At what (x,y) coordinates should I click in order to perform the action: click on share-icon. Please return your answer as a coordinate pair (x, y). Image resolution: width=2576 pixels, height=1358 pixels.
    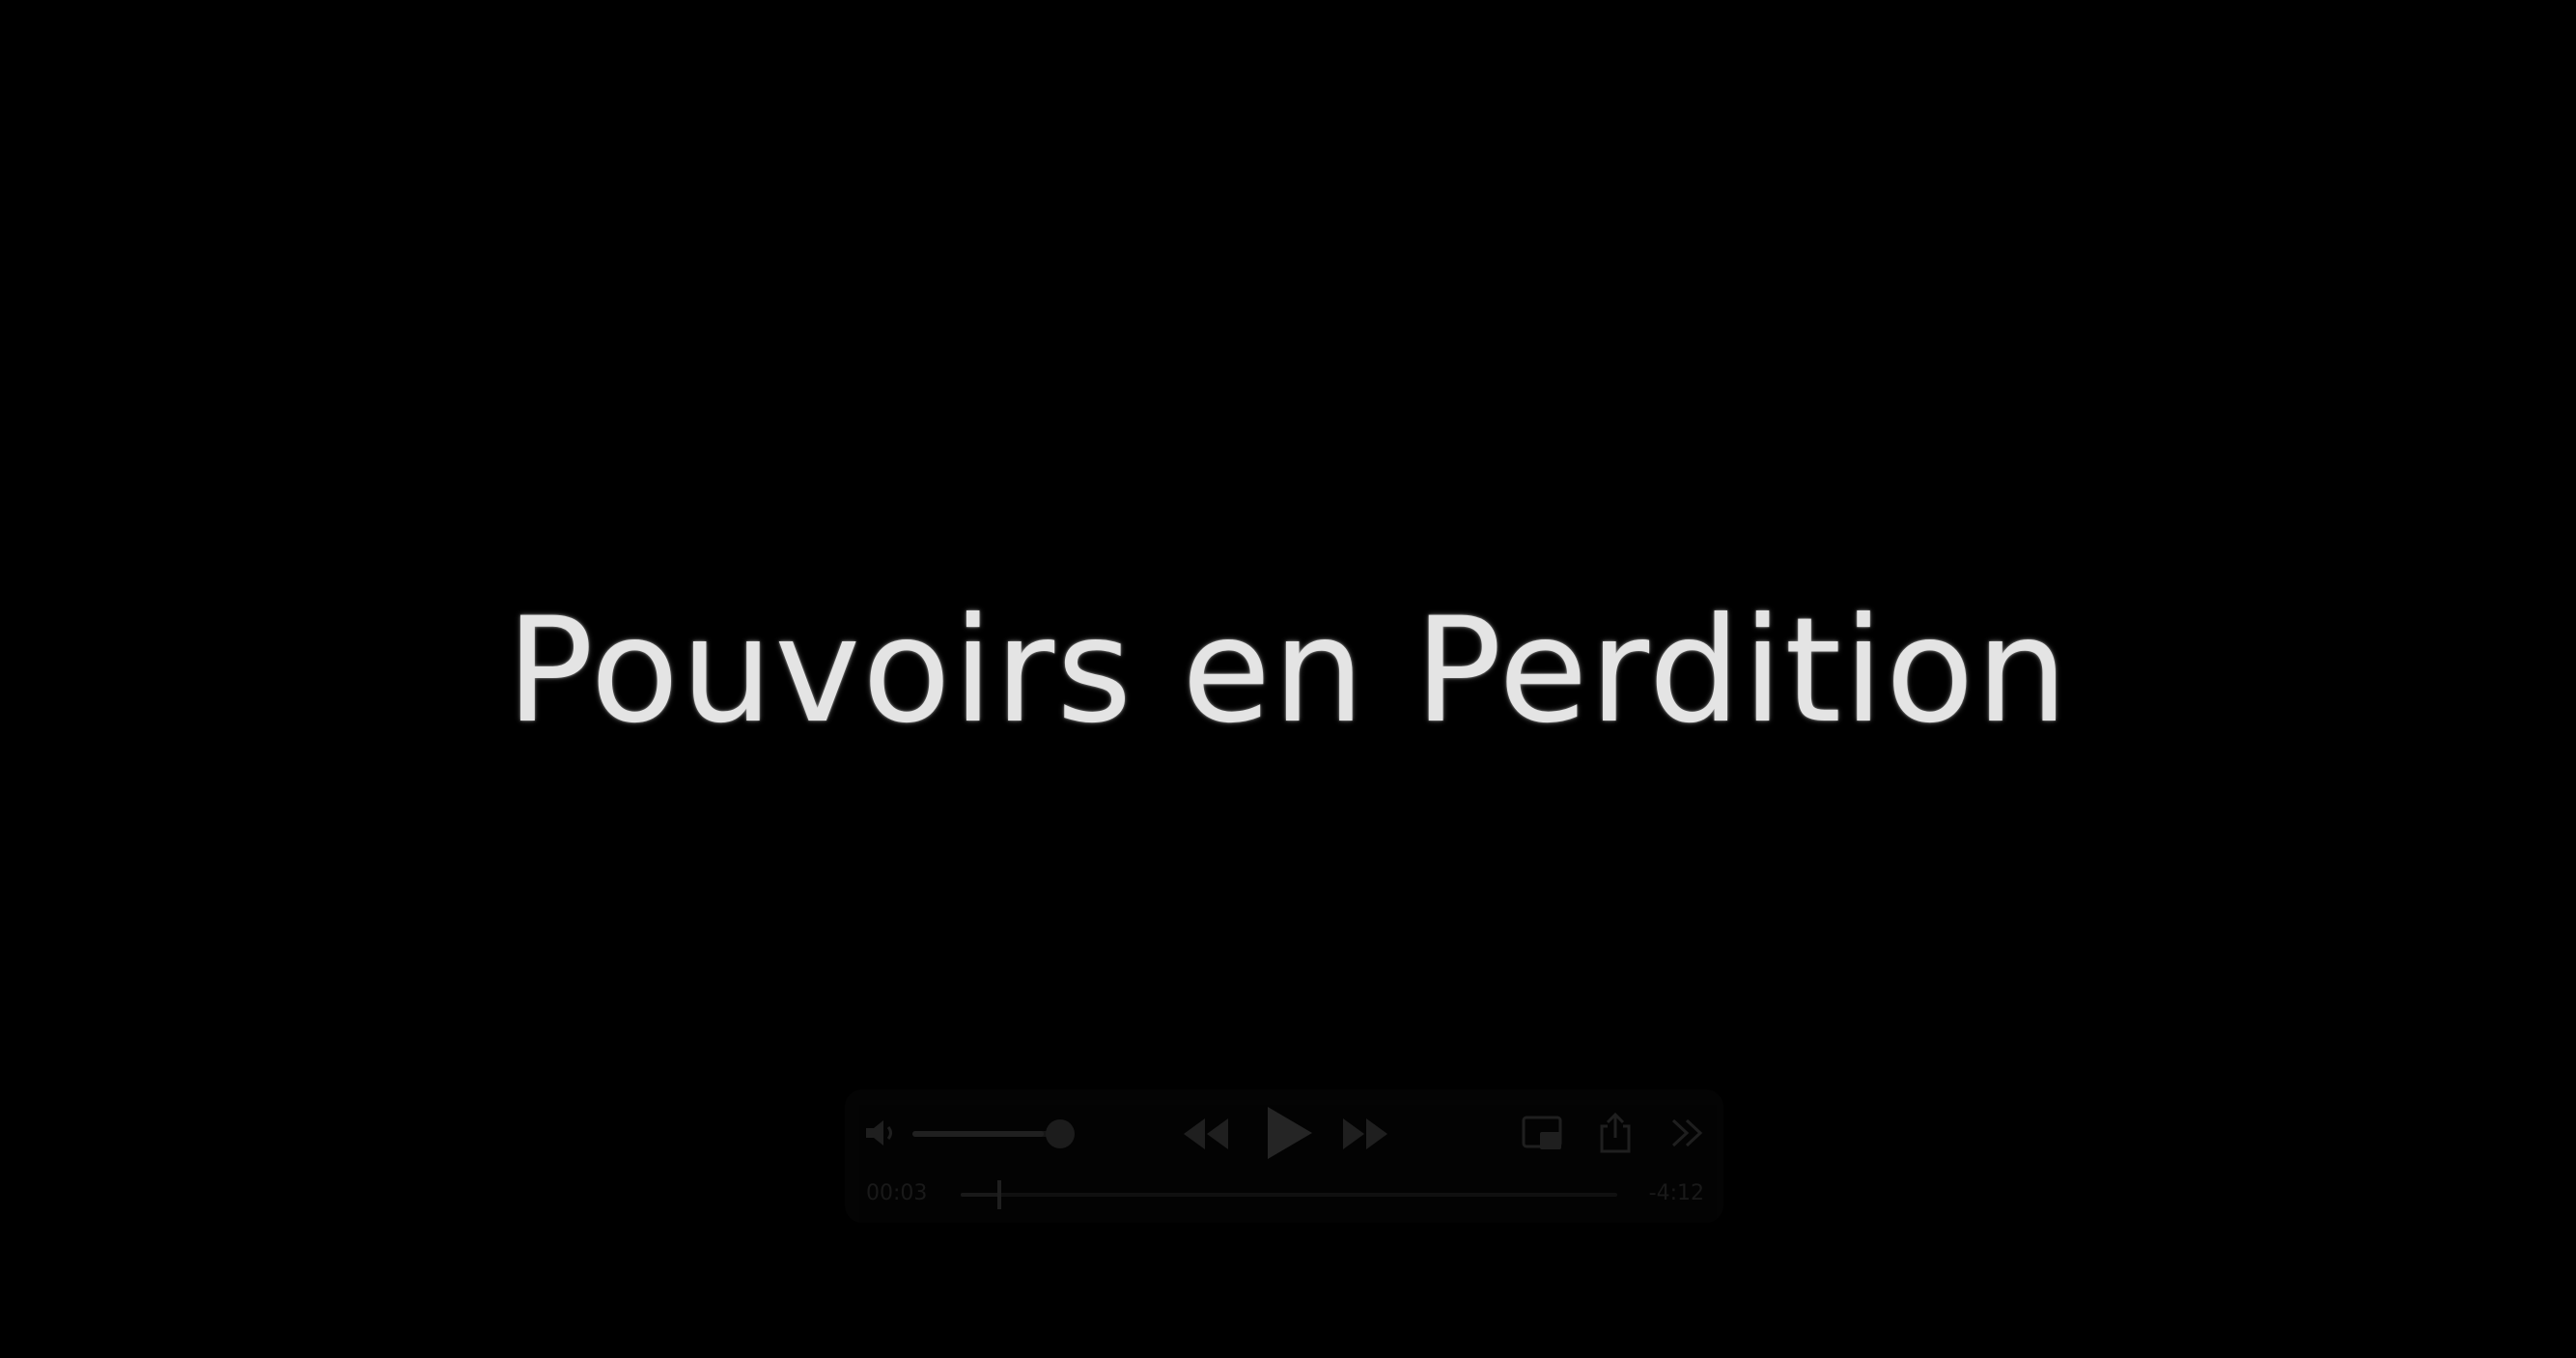
    Looking at the image, I should click on (1616, 1132).